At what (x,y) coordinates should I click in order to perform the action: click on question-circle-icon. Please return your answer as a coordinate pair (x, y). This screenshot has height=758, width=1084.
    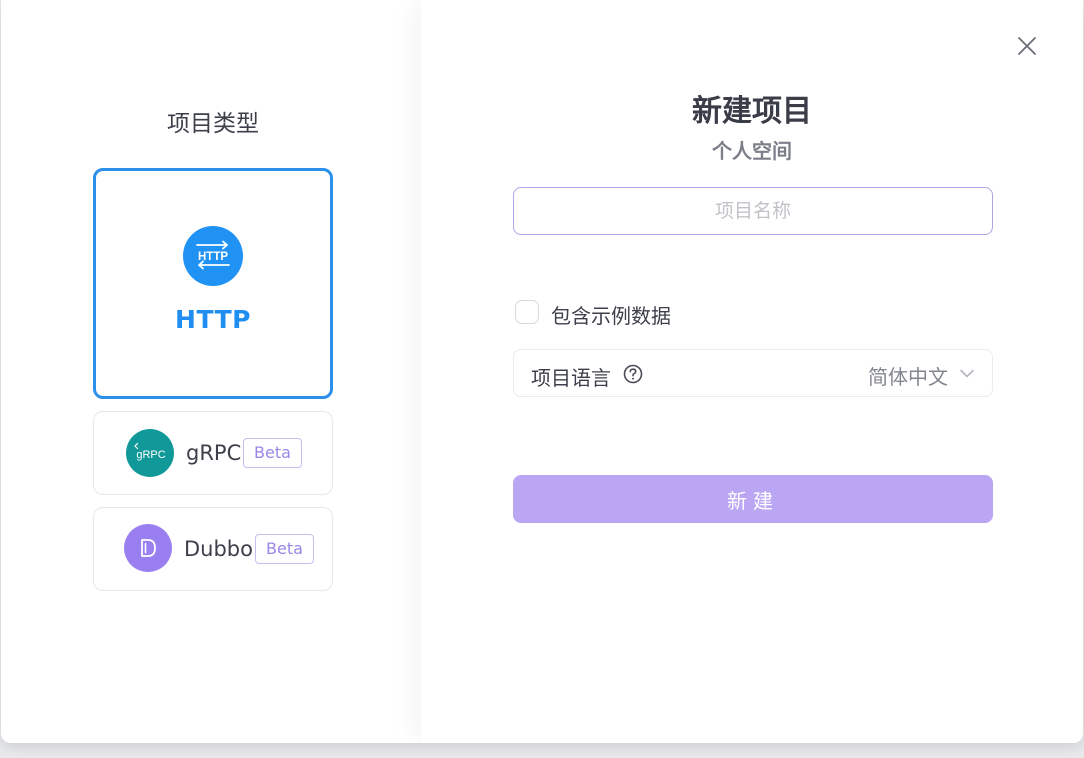
    Looking at the image, I should click on (633, 374).